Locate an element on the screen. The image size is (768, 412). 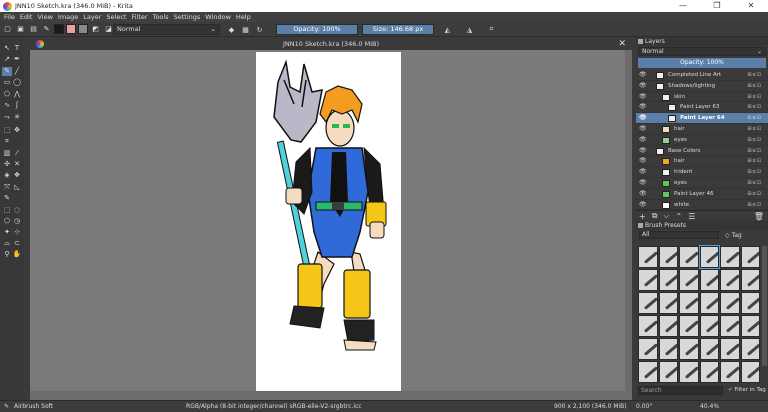
menu-settings: Settings is located at coordinates (187, 17).